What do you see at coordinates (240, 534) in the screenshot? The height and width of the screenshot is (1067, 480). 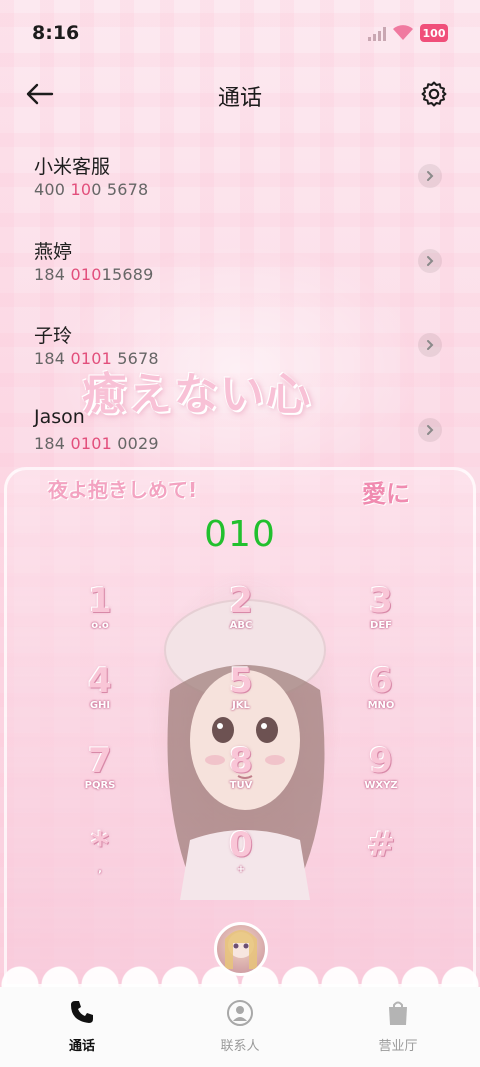 I see `dialed-number-display: 010` at bounding box center [240, 534].